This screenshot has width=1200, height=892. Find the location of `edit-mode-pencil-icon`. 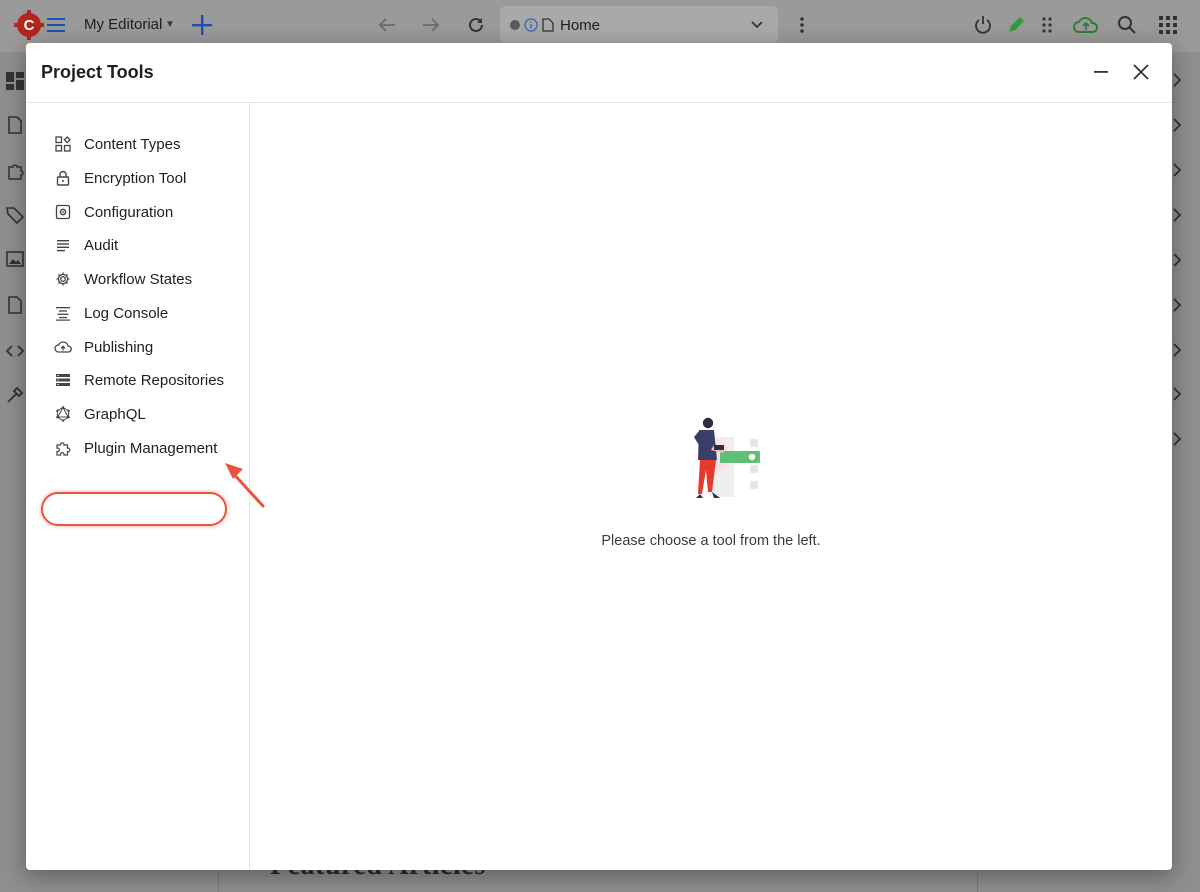

edit-mode-pencil-icon is located at coordinates (1016, 25).